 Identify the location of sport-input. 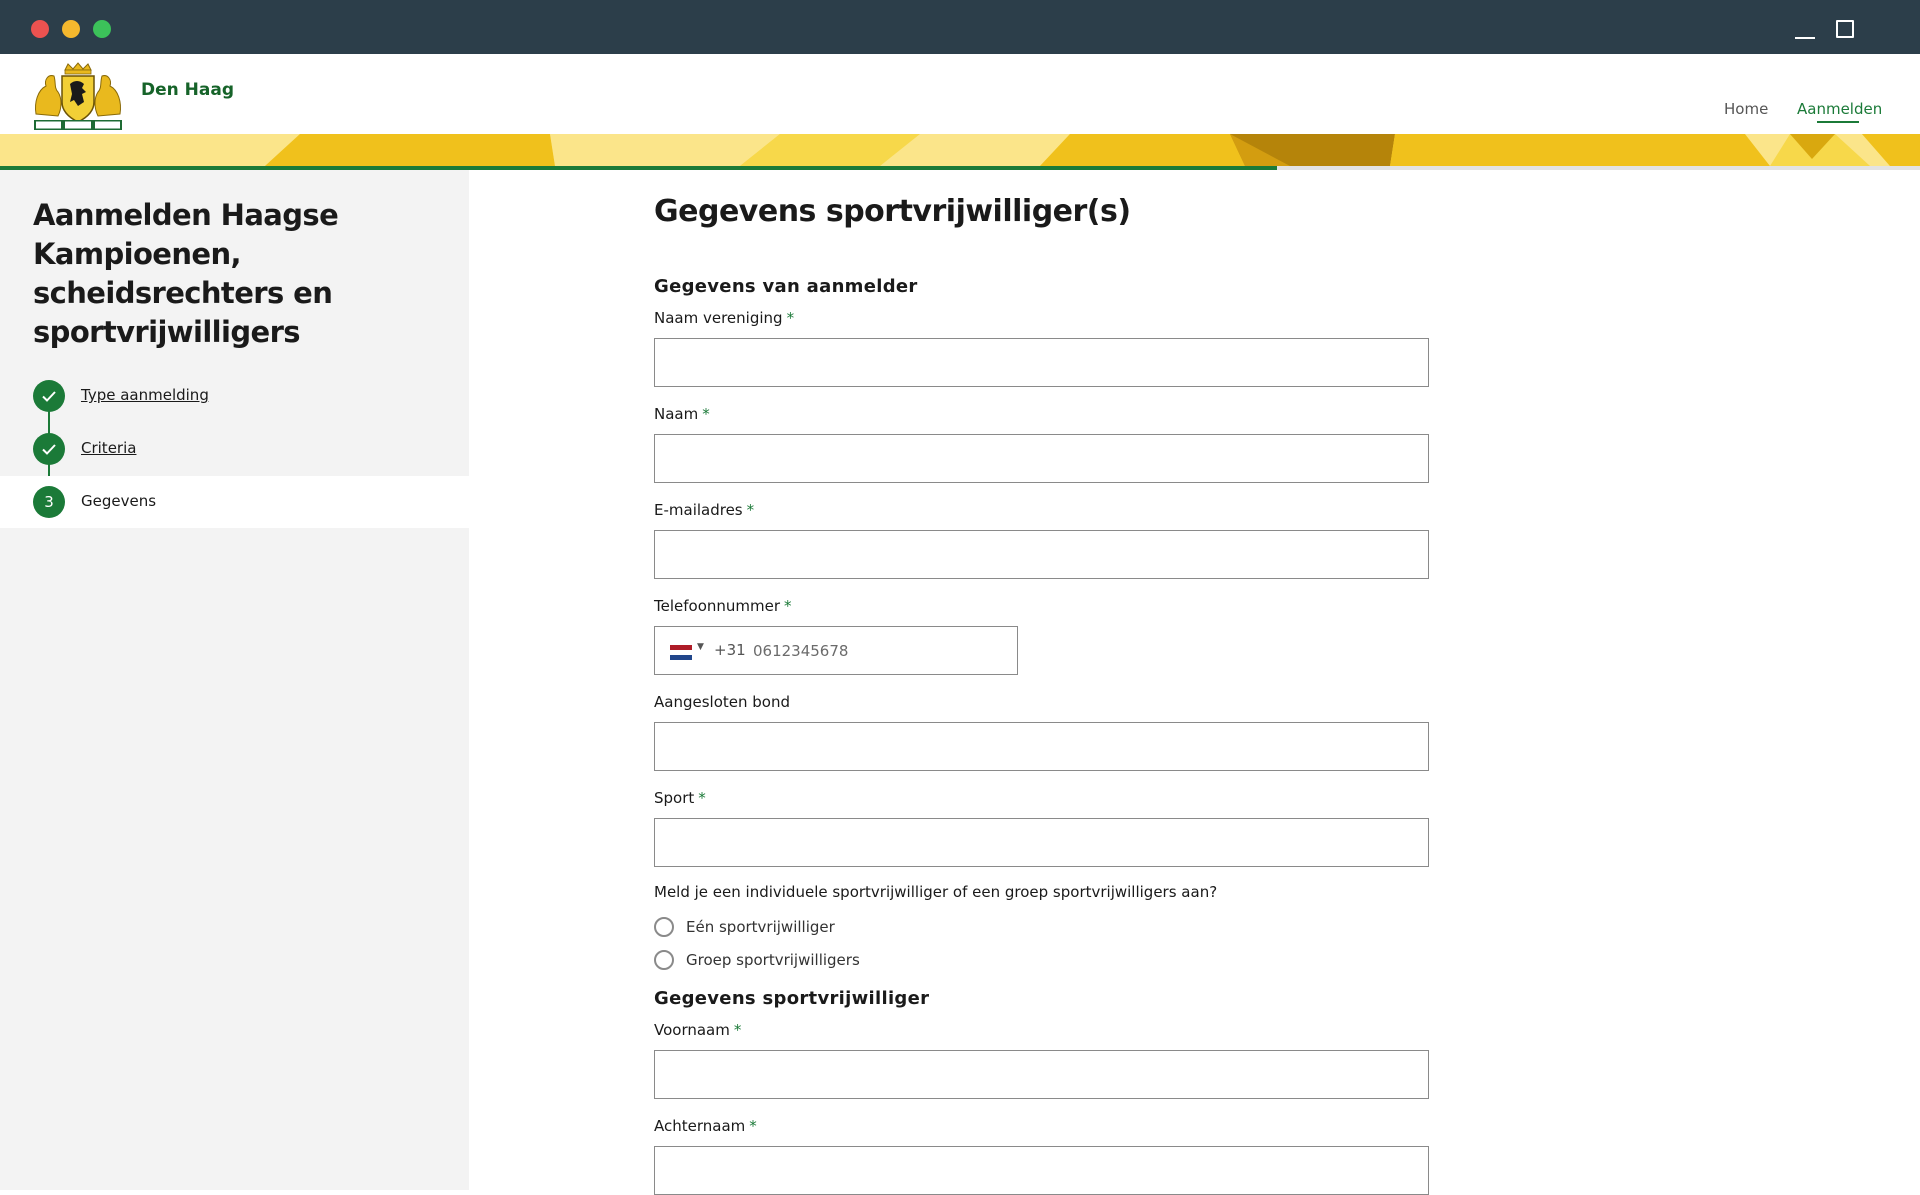
(1041, 842).